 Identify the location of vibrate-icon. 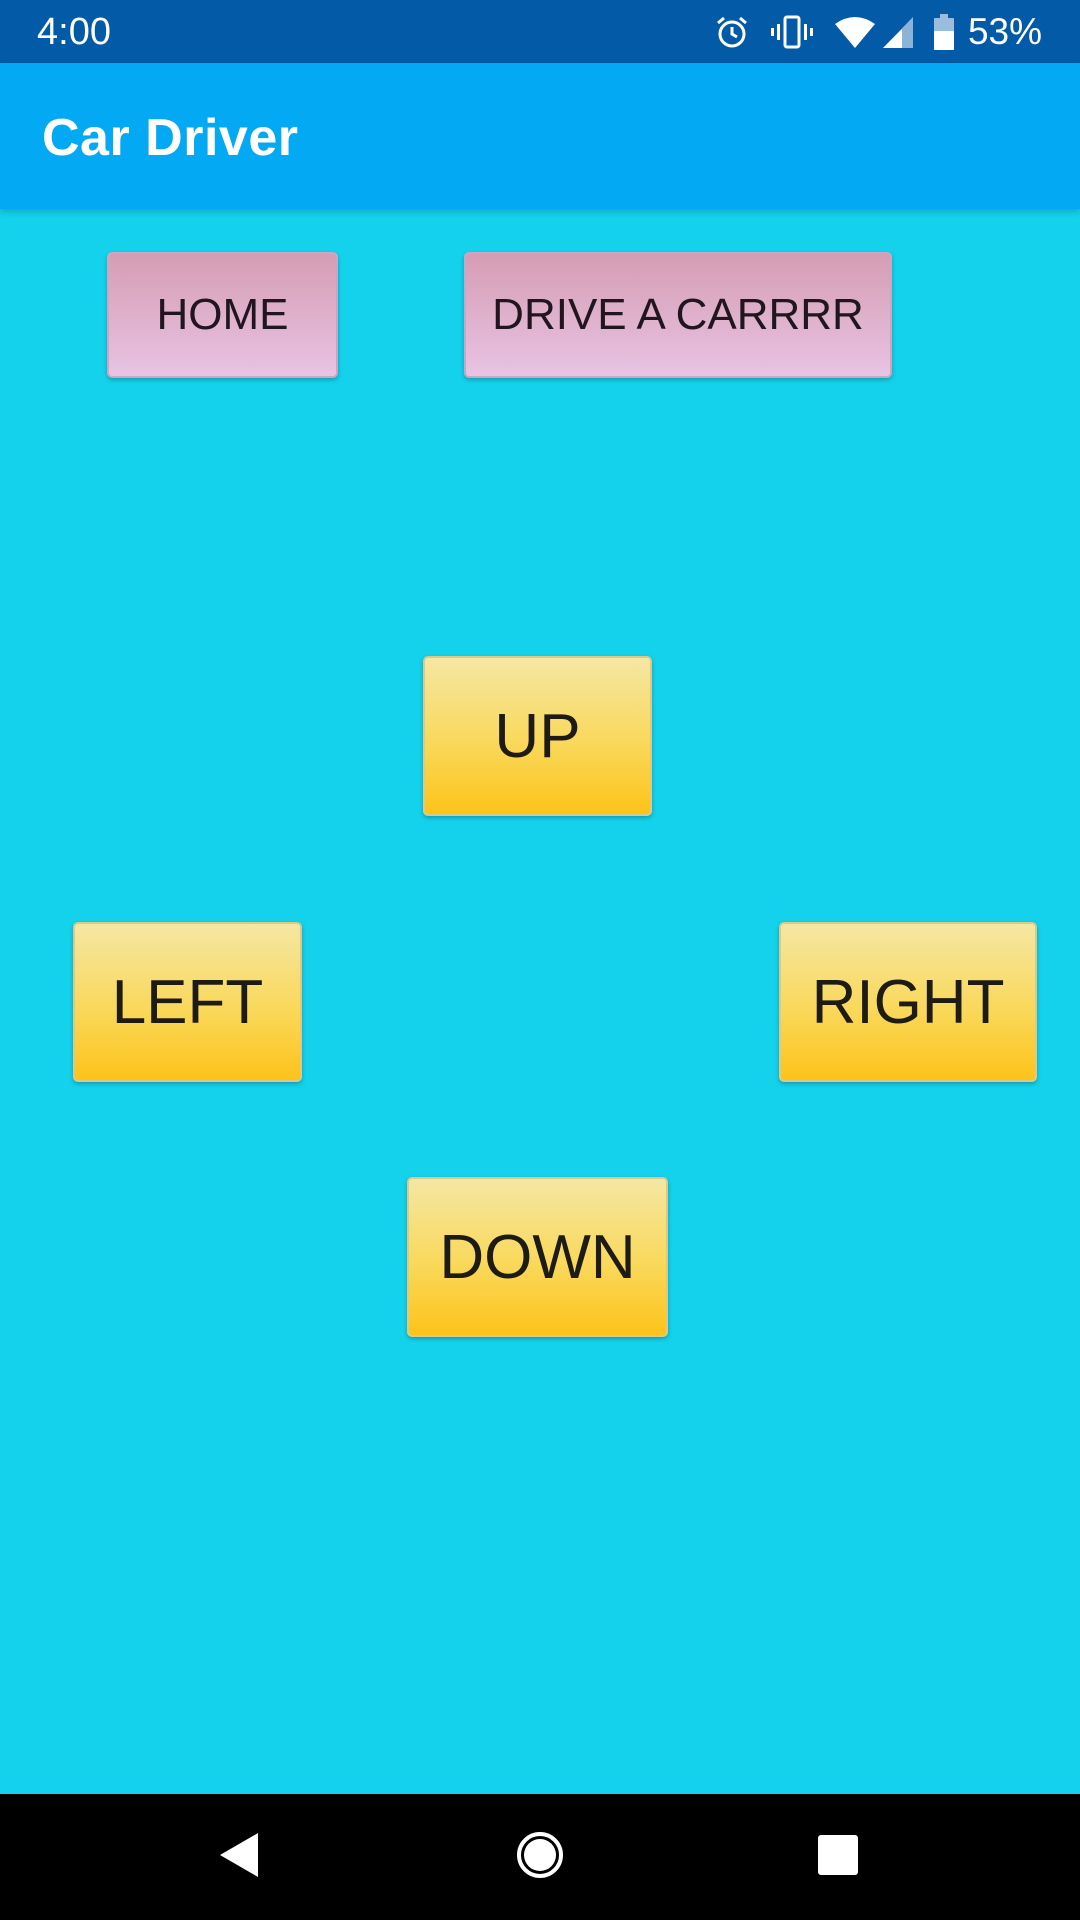
(792, 32).